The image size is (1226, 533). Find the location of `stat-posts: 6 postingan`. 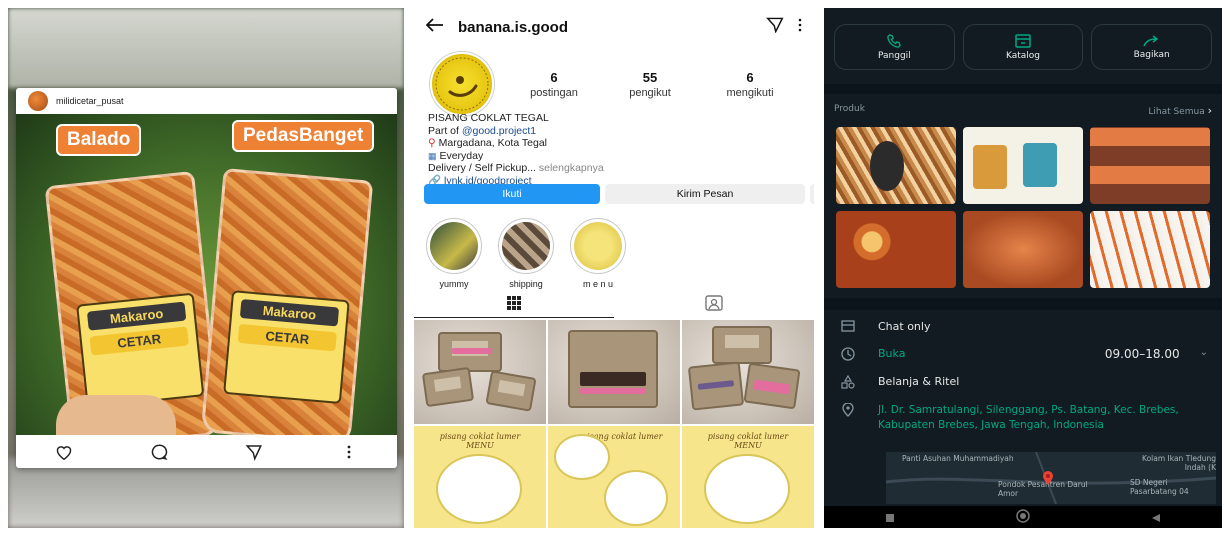

stat-posts: 6 postingan is located at coordinates (554, 84).